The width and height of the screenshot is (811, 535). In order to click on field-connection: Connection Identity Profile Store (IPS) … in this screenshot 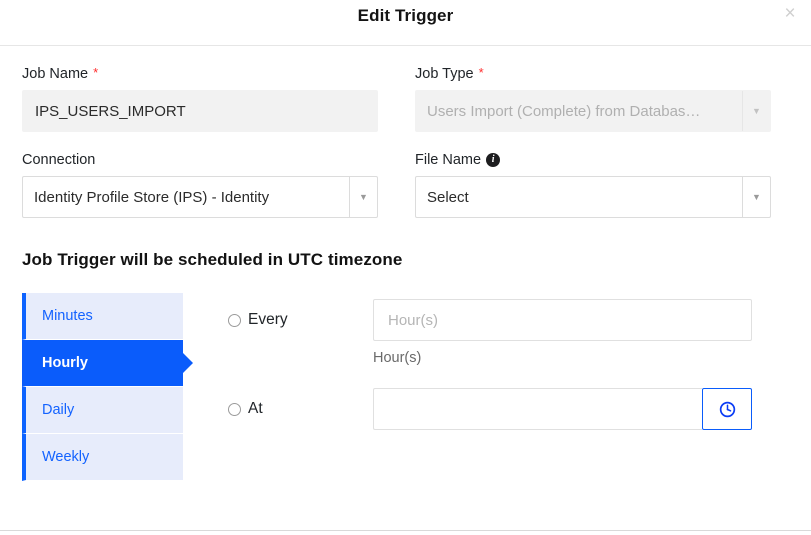, I will do `click(200, 185)`.